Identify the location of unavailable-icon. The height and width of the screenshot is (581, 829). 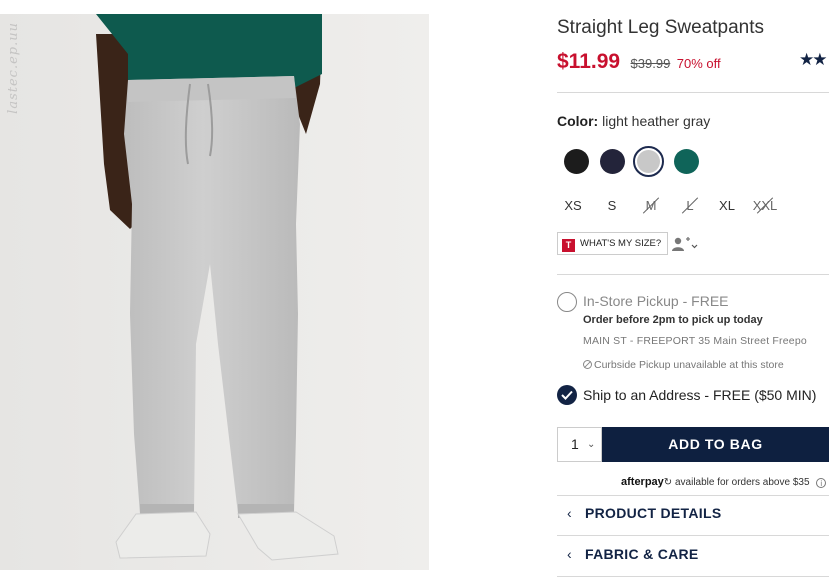
(587, 364).